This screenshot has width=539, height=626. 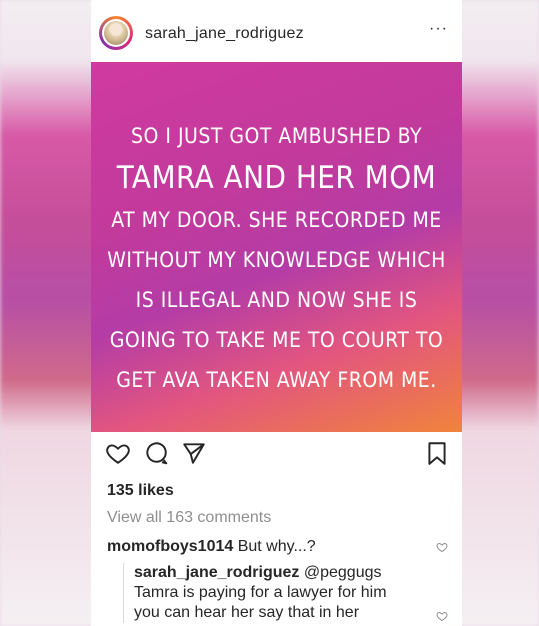 What do you see at coordinates (170, 546) in the screenshot?
I see `comment-author: momofboys1014` at bounding box center [170, 546].